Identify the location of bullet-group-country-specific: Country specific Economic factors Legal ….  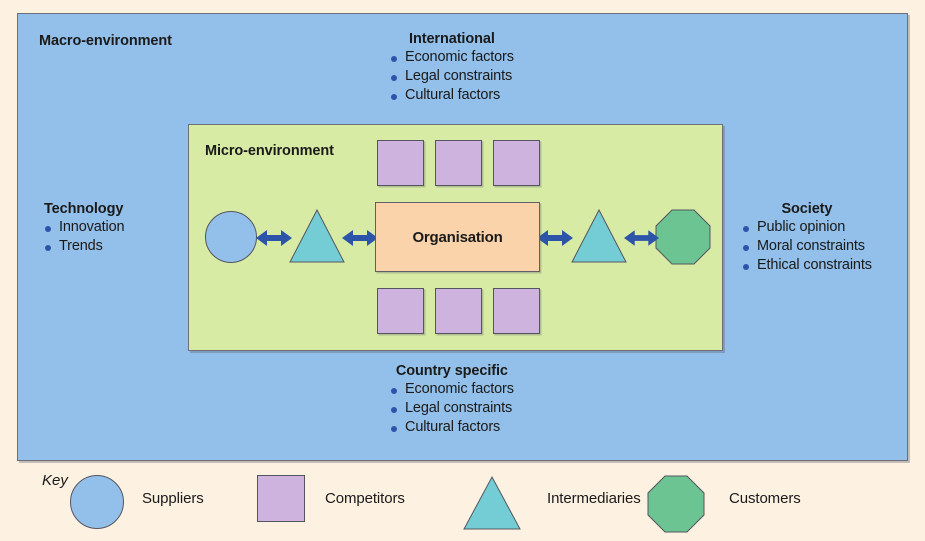
(452, 400).